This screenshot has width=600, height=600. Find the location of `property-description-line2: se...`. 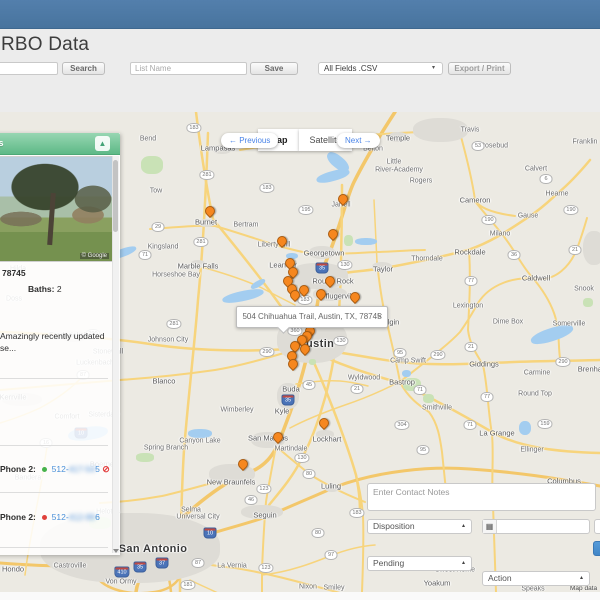

property-description-line2: se... is located at coordinates (8, 348).